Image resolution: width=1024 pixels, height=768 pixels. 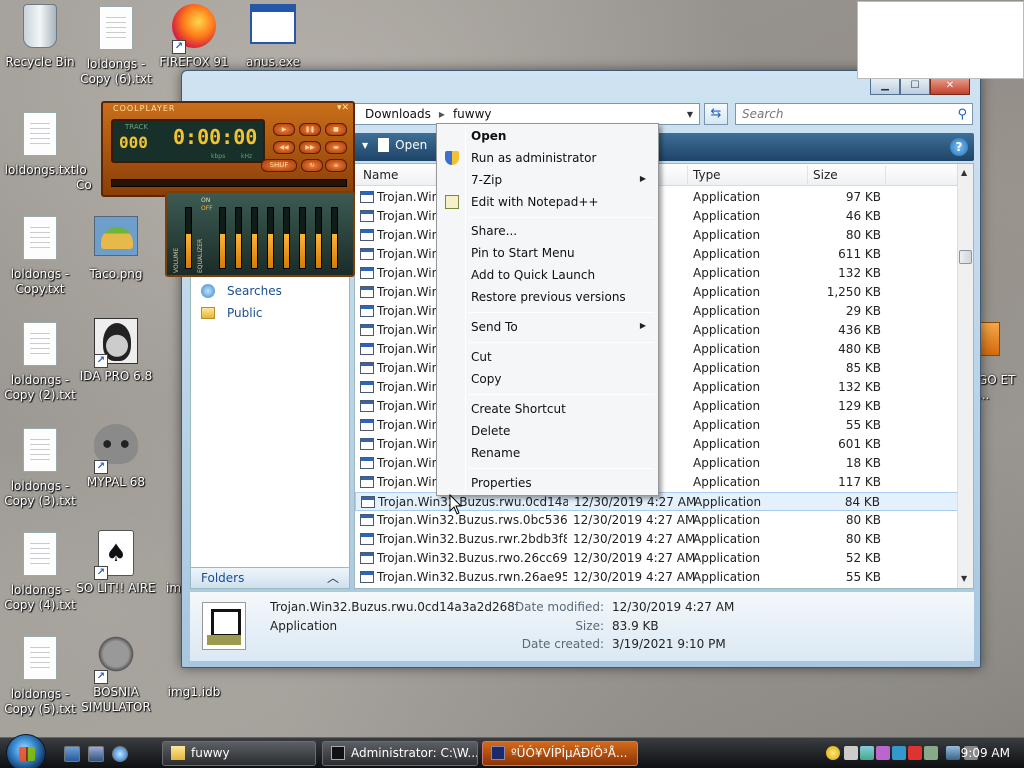 What do you see at coordinates (547, 327) in the screenshot?
I see `menu-item-send-to: Send To ▶` at bounding box center [547, 327].